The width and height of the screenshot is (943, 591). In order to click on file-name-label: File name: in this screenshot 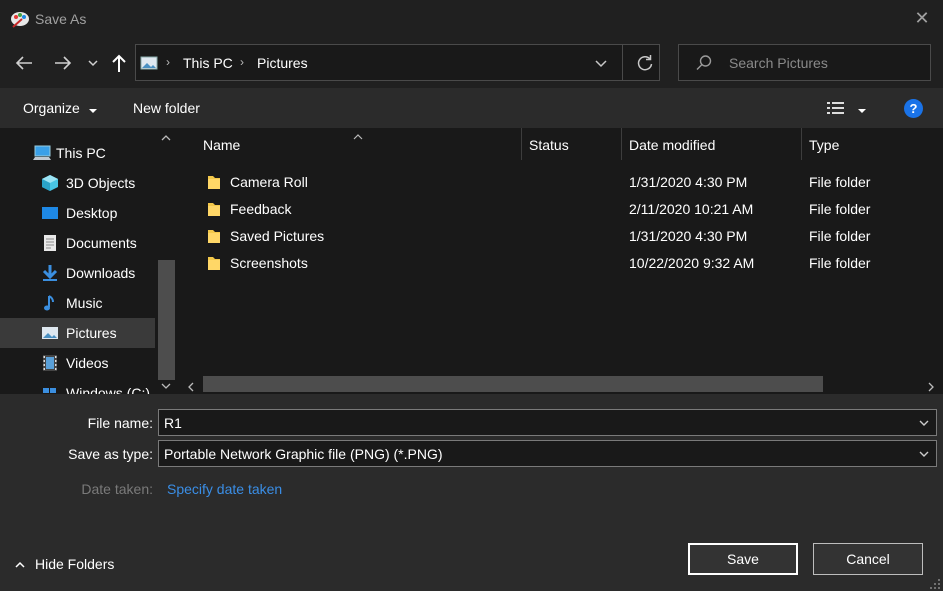, I will do `click(120, 423)`.